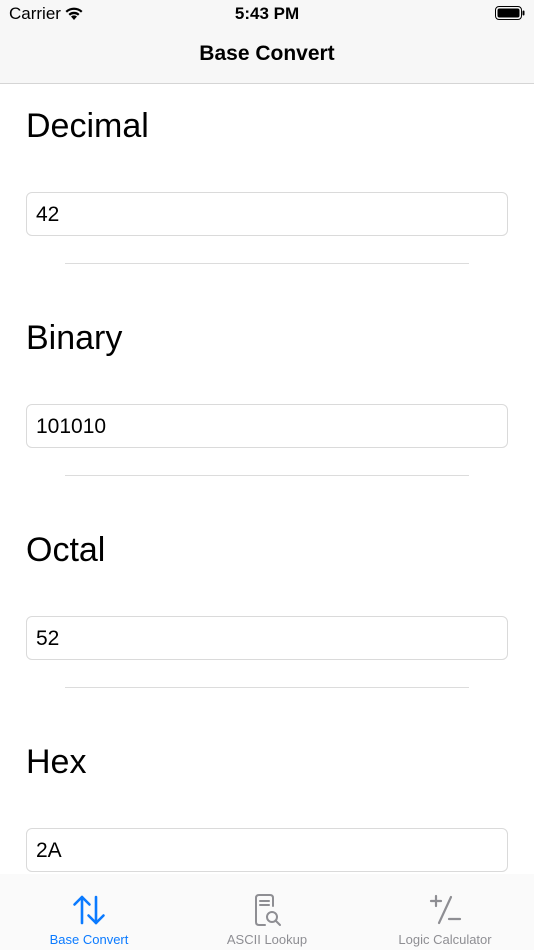  I want to click on plus-slash-minus-icon, so click(445, 909).